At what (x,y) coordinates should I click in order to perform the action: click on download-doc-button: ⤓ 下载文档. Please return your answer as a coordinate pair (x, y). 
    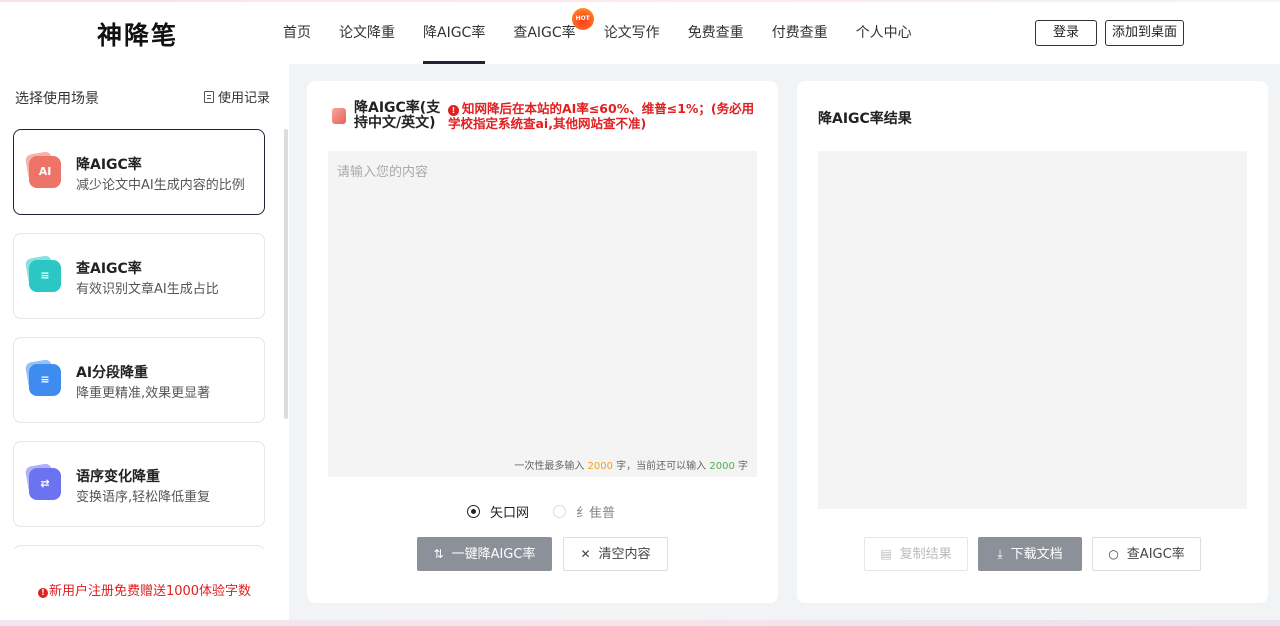
    Looking at the image, I should click on (1030, 554).